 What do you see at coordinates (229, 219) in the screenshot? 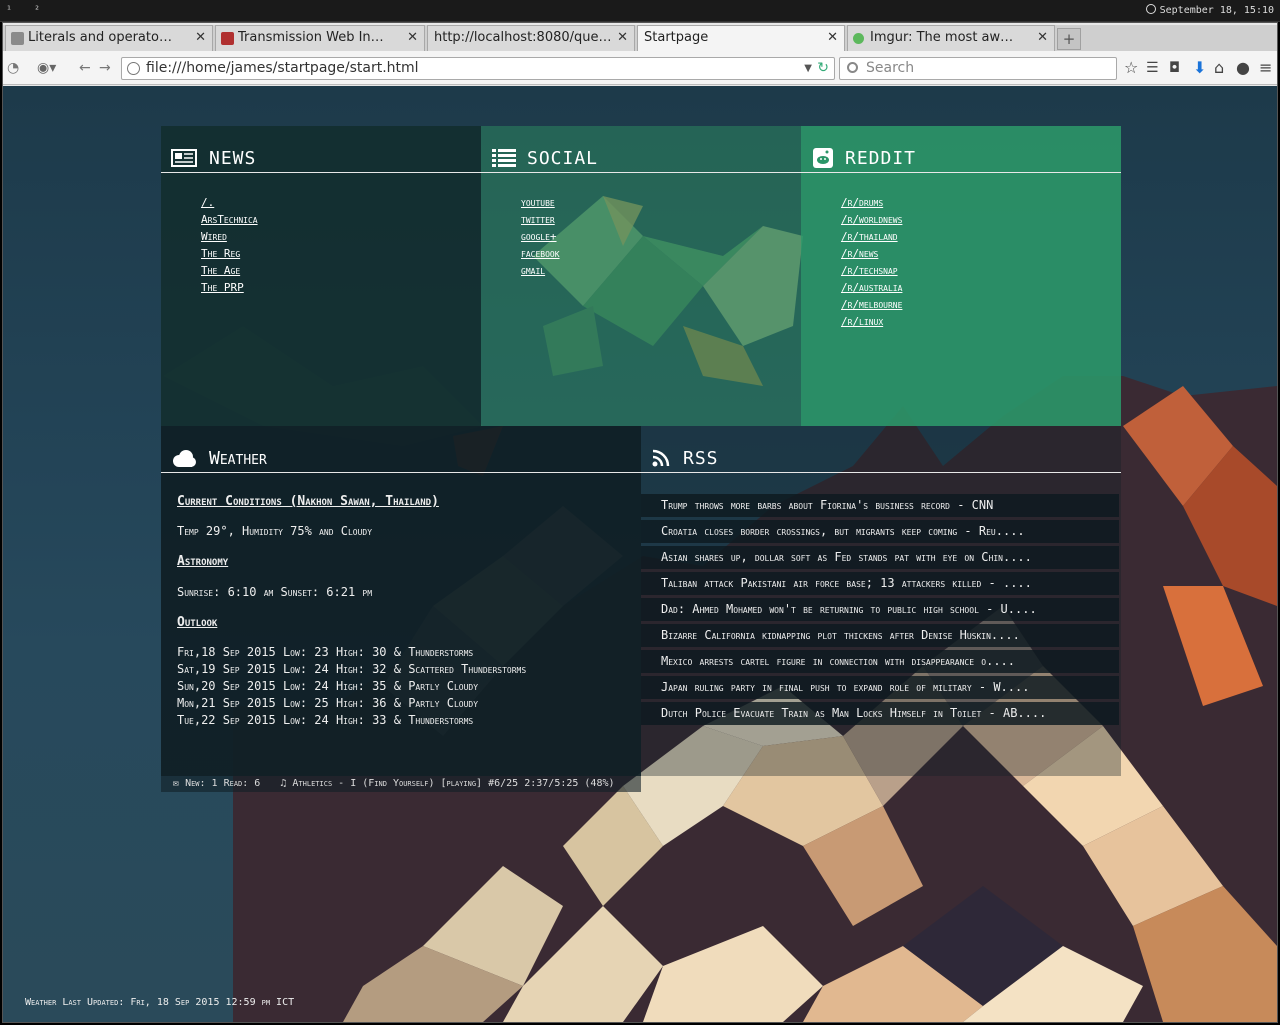
I see `news-link: ArsTechnica` at bounding box center [229, 219].